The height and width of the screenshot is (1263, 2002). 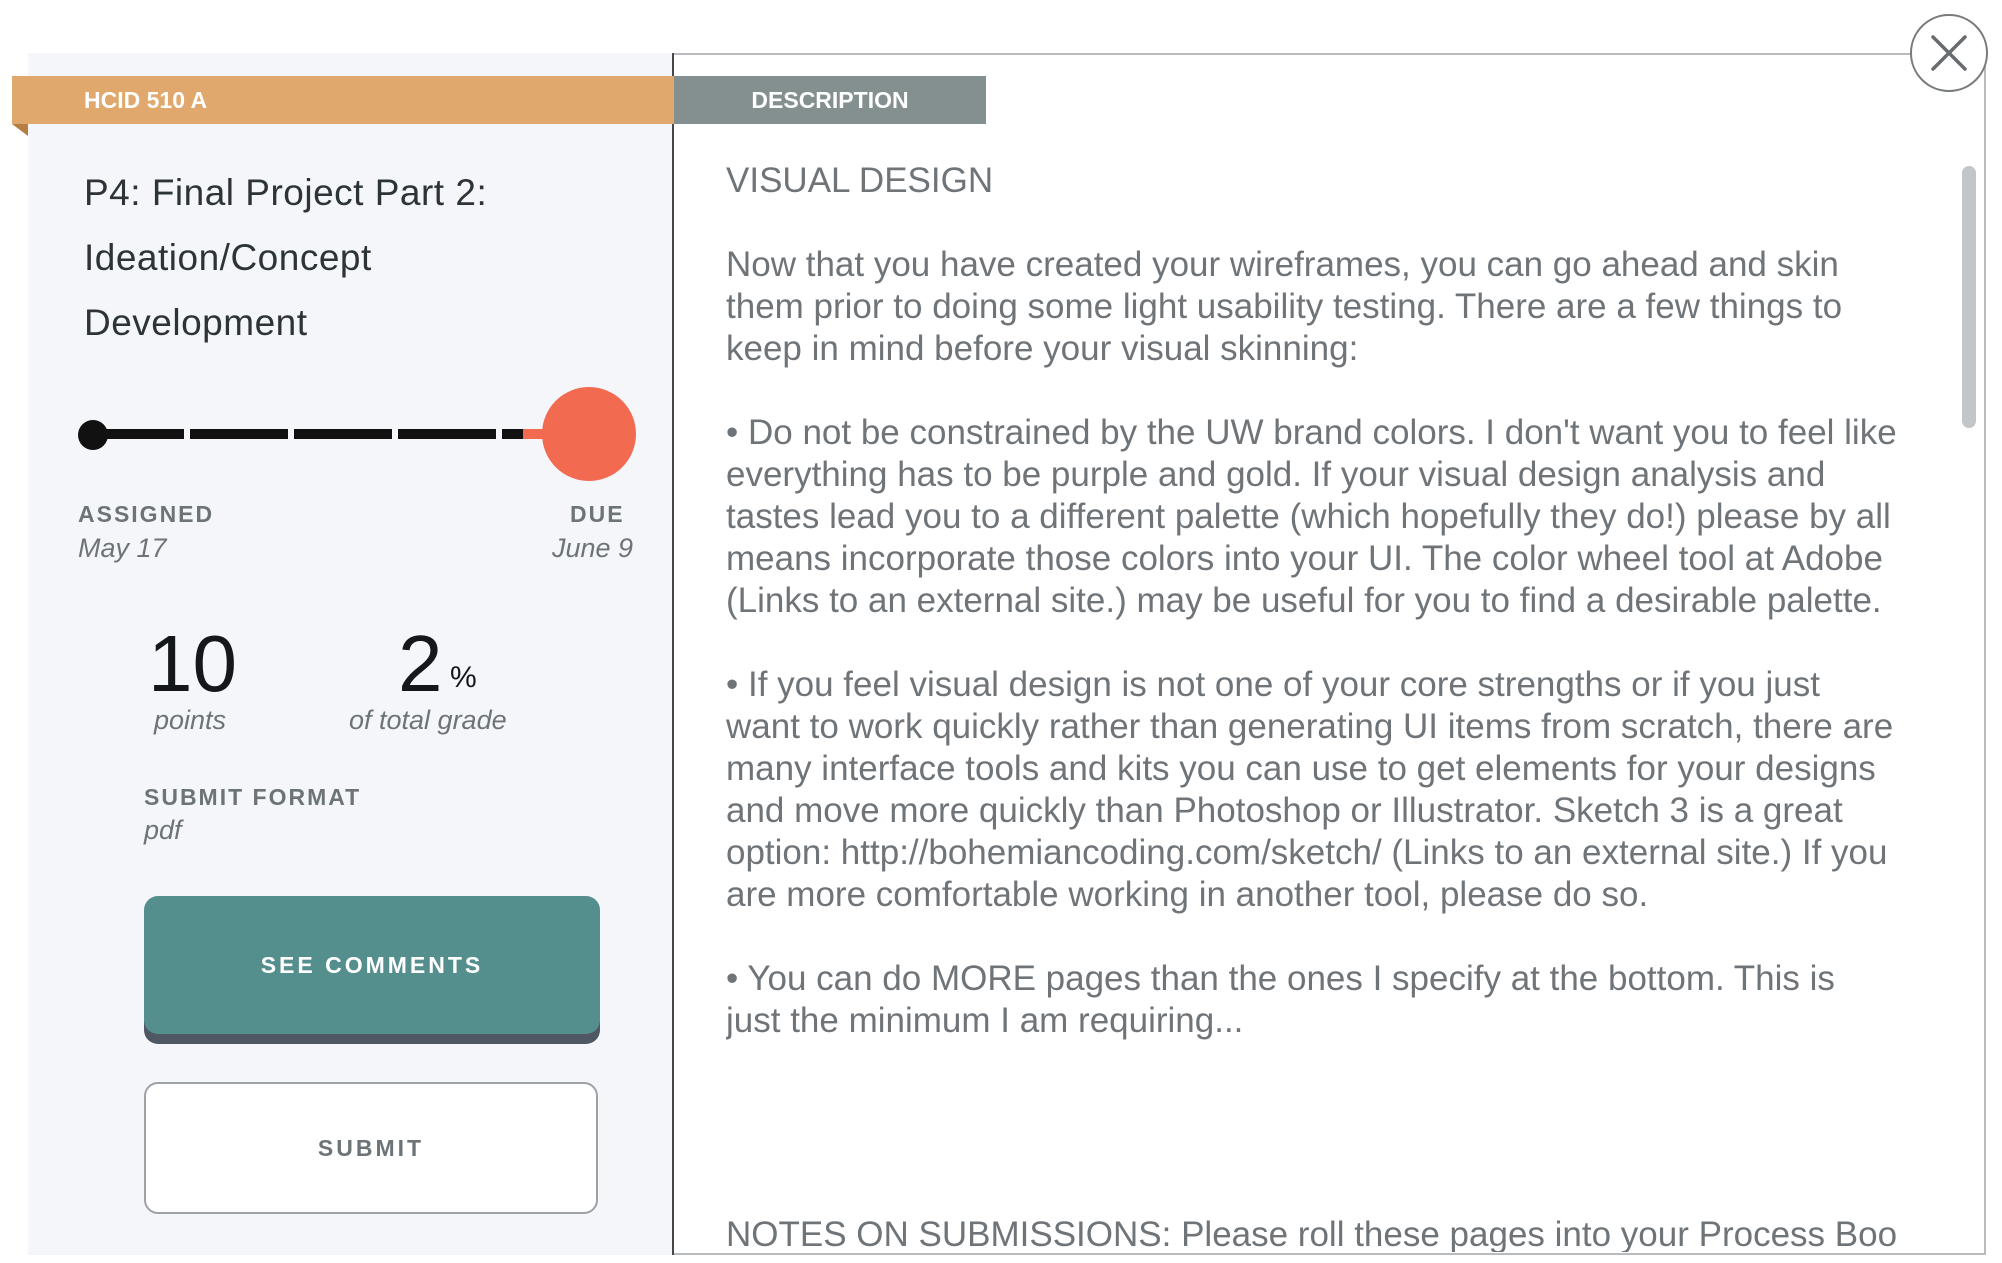 I want to click on assigned-date: May 17, so click(x=122, y=548).